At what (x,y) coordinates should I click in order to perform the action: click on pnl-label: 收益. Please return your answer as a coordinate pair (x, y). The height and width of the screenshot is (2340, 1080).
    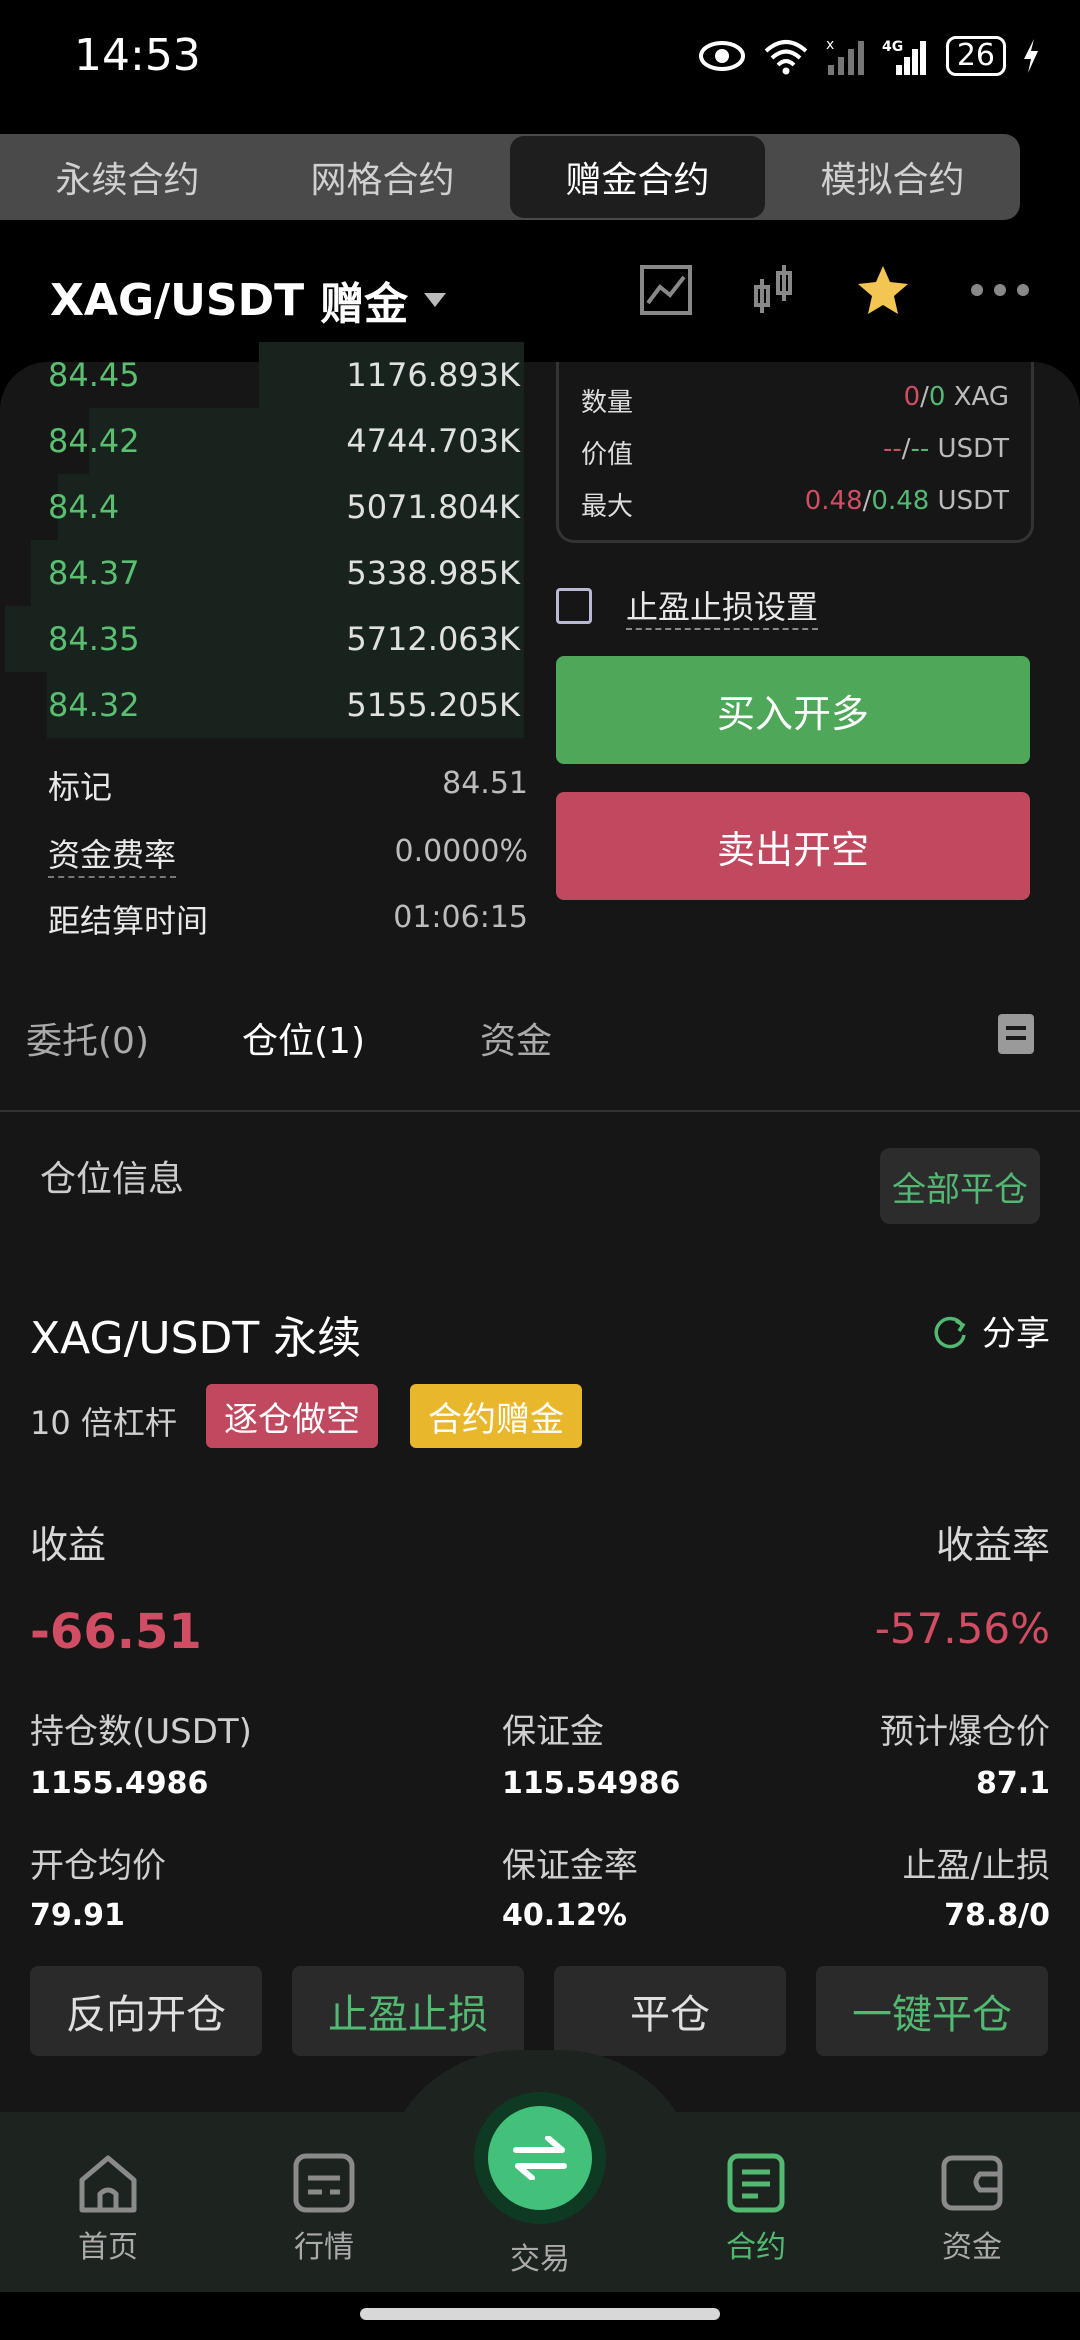
    Looking at the image, I should click on (68, 1545).